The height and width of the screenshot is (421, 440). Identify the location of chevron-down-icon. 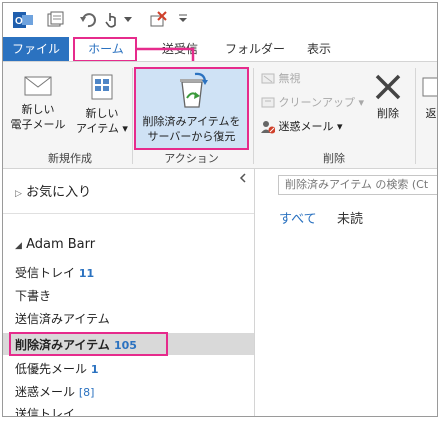
(128, 20).